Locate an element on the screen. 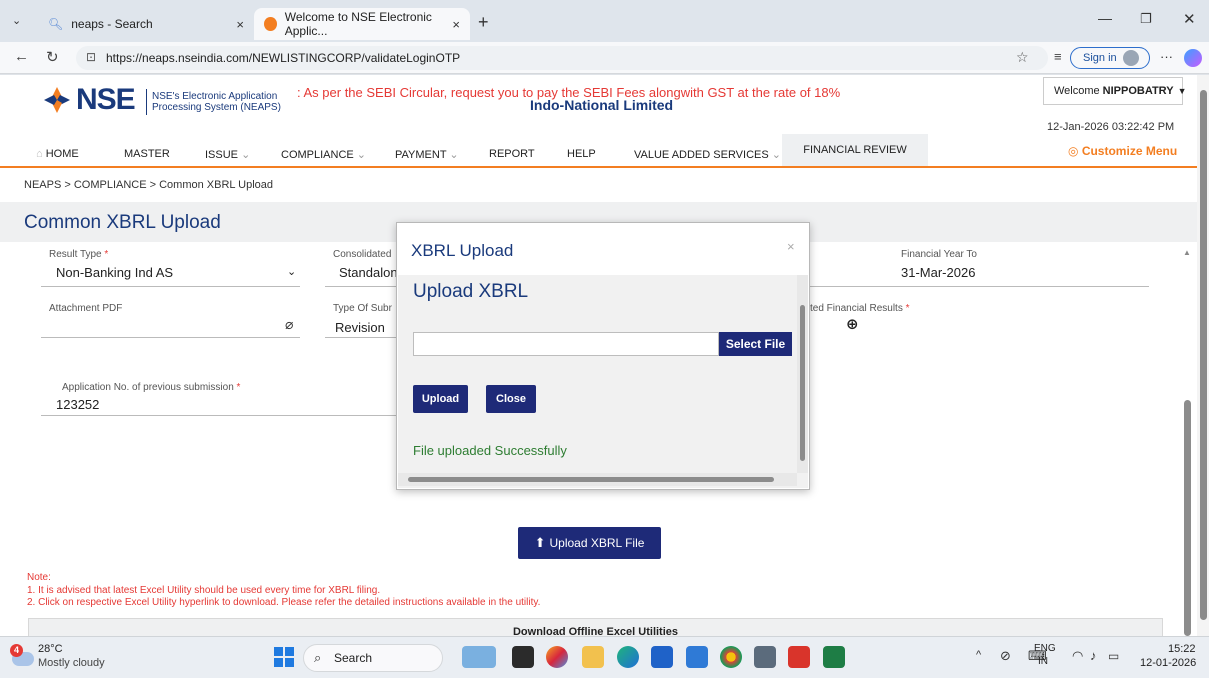 The width and height of the screenshot is (1209, 678). refresh-icon: ↻ is located at coordinates (52, 57).